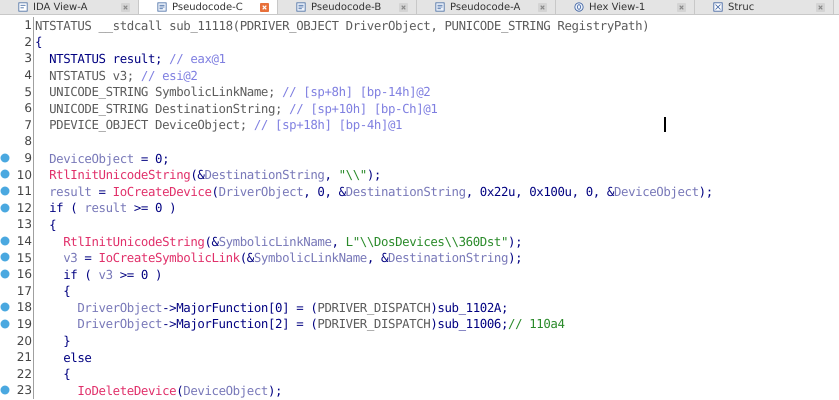 The image size is (839, 400). Describe the element at coordinates (292, 307) in the screenshot. I see `code-line: DriverObject->MajorFunction[0] = (PDRIVER_DISPATCH)sub_1102A;` at that location.